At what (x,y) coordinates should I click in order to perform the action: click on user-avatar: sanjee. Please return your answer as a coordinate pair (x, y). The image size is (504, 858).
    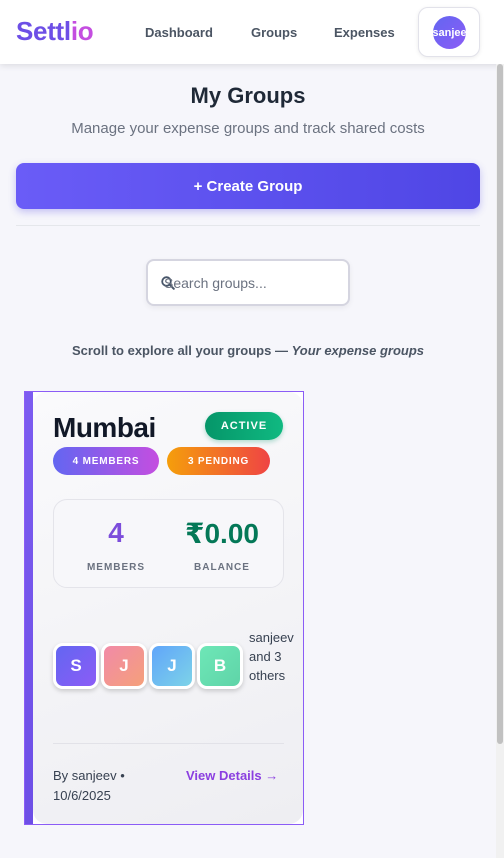
    Looking at the image, I should click on (449, 32).